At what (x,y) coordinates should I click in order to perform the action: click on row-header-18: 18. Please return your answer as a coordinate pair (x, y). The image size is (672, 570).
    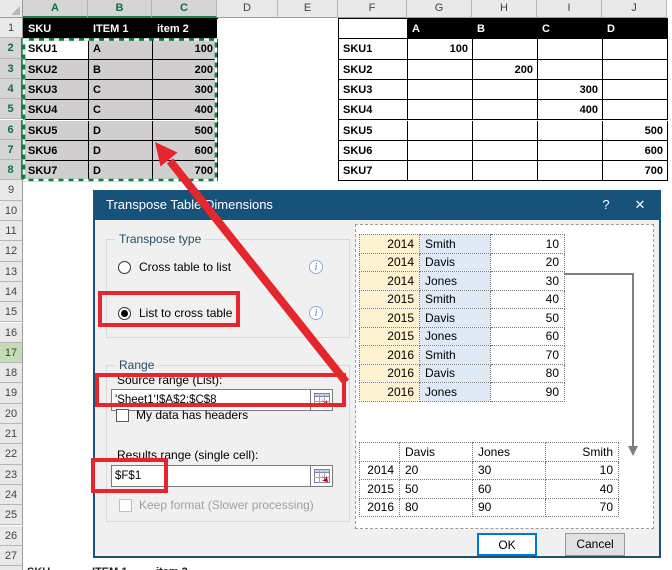
    Looking at the image, I should click on (11, 373).